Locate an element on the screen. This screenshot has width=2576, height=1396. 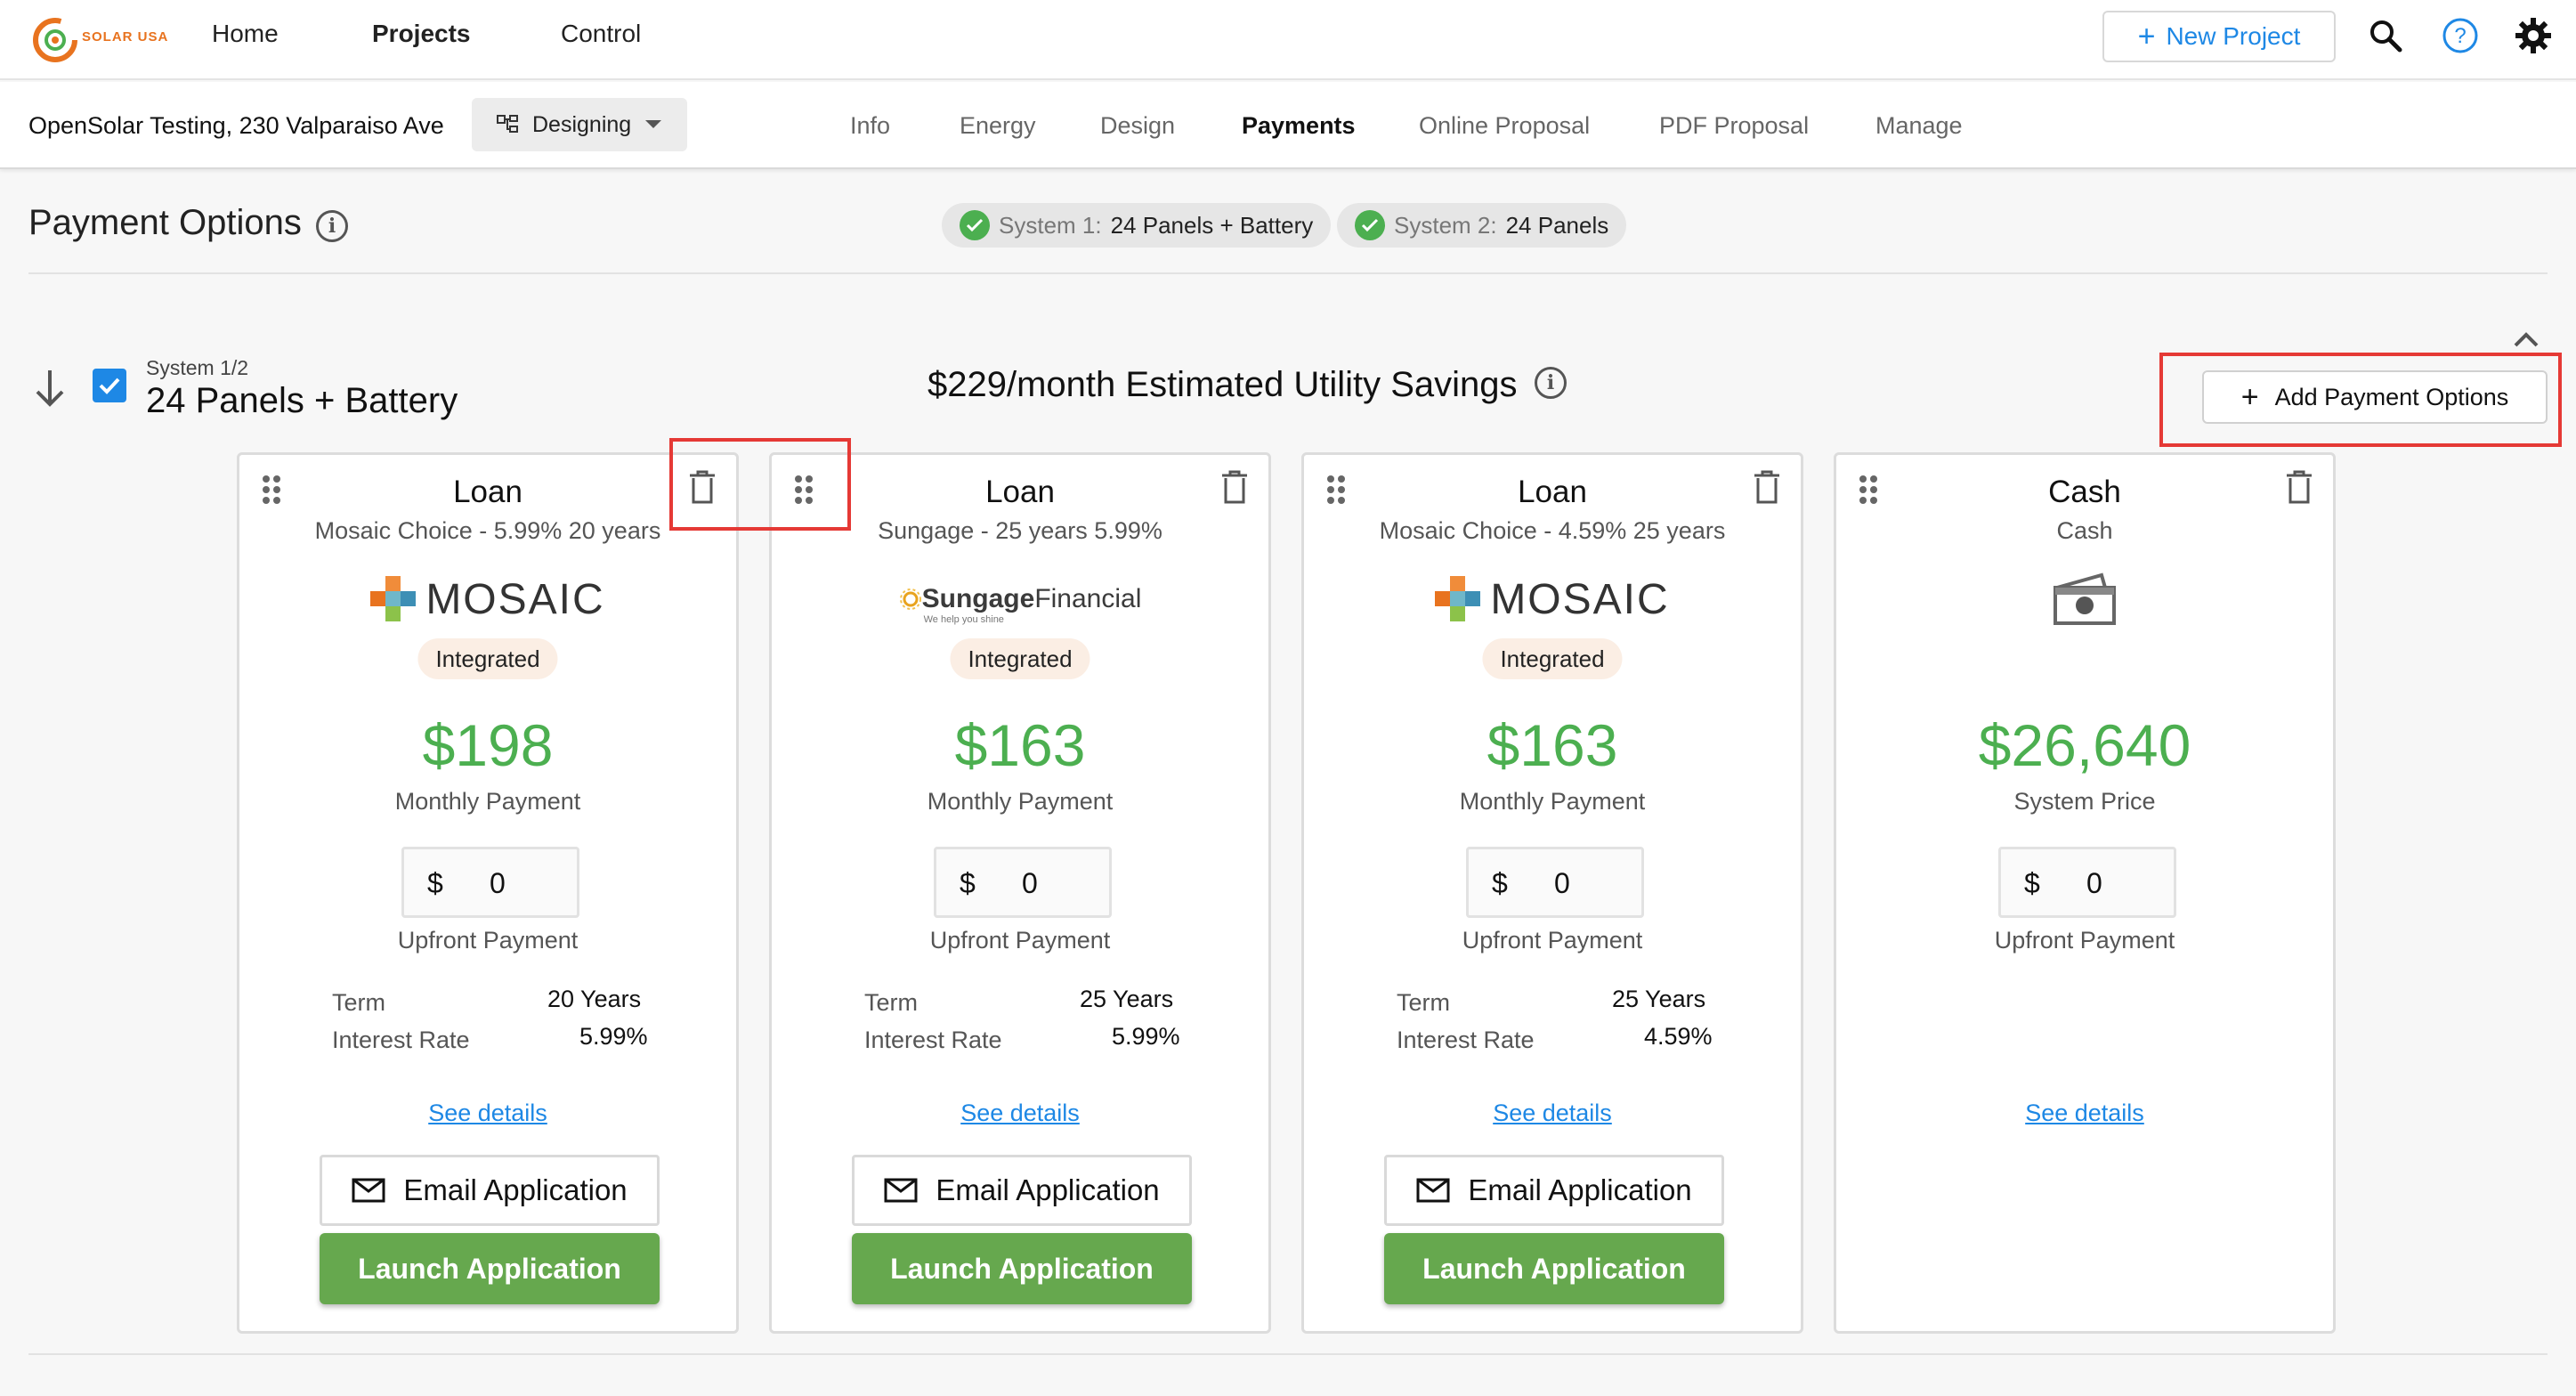
card-title: Cash is located at coordinates (2084, 492).